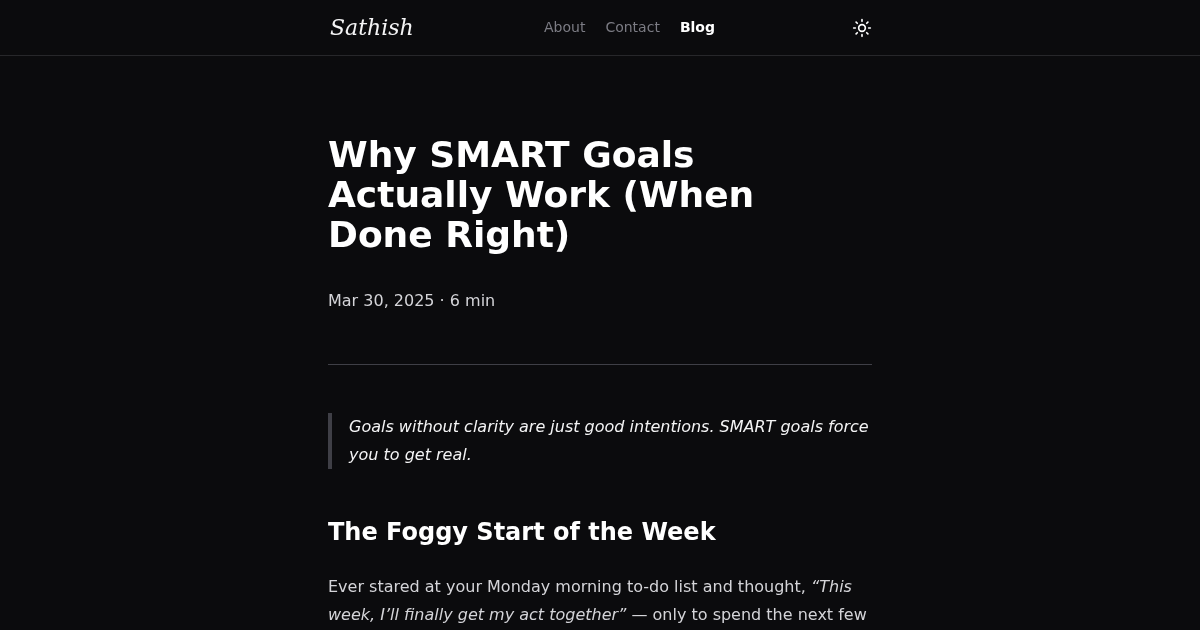 The width and height of the screenshot is (1200, 630). Describe the element at coordinates (632, 27) in the screenshot. I see `nav-link: Contact` at that location.